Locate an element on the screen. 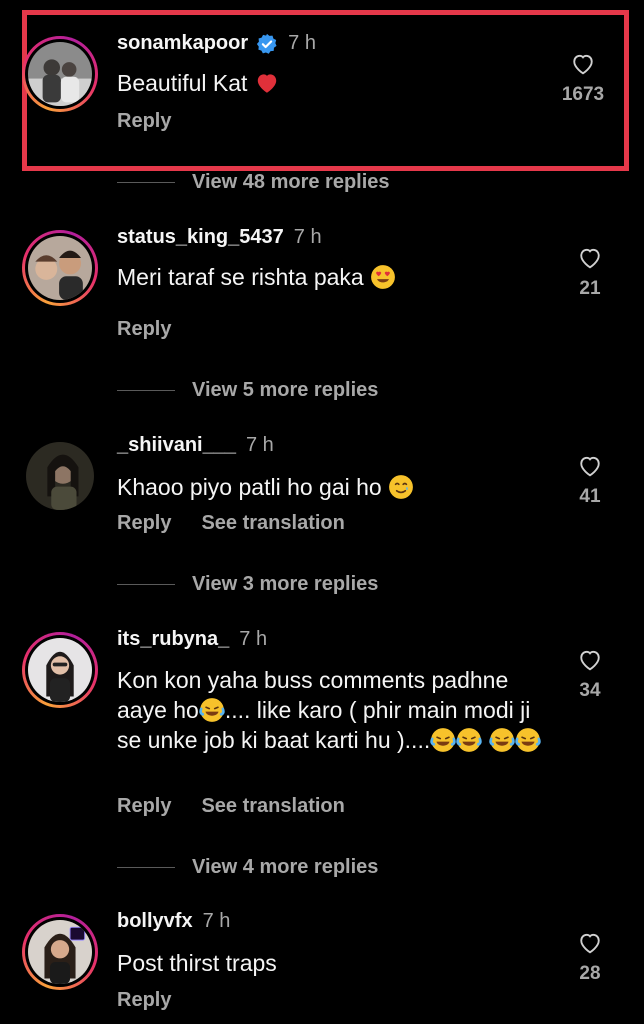 This screenshot has width=644, height=1024. like-button: 21 is located at coordinates (590, 272).